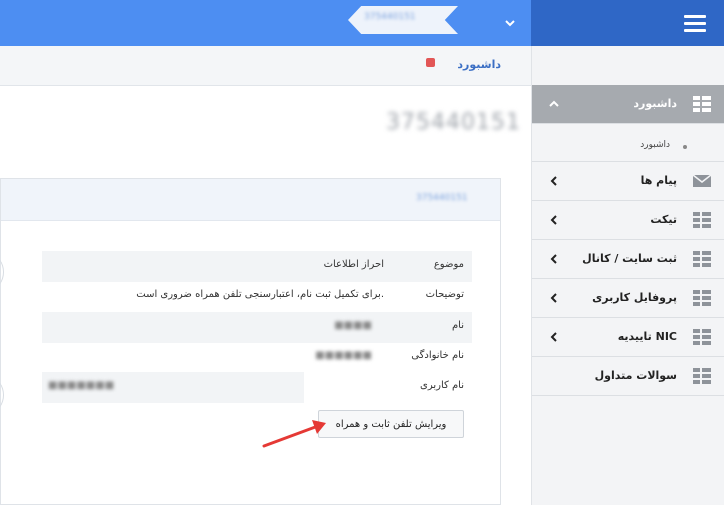 Image resolution: width=724 pixels, height=505 pixels. Describe the element at coordinates (448, 264) in the screenshot. I see `row-label: موضوع` at that location.